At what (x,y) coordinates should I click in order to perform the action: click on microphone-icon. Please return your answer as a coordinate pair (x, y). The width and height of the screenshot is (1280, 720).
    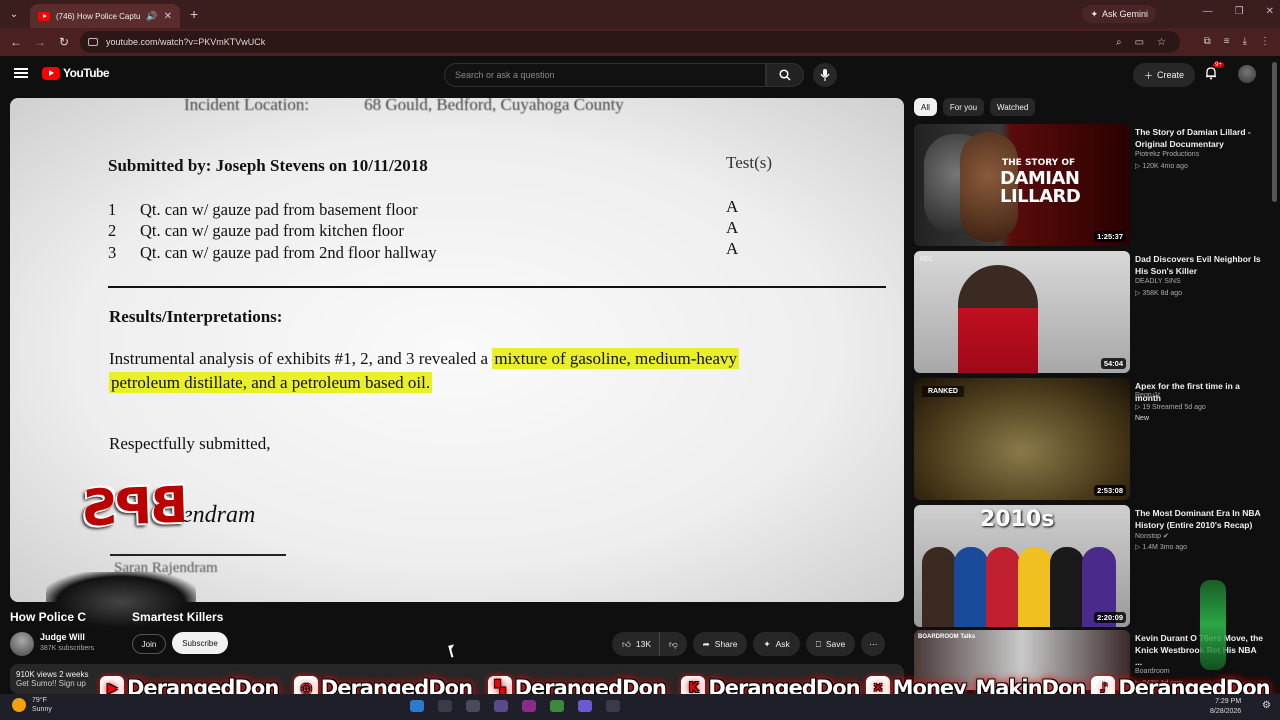
    Looking at the image, I should click on (825, 75).